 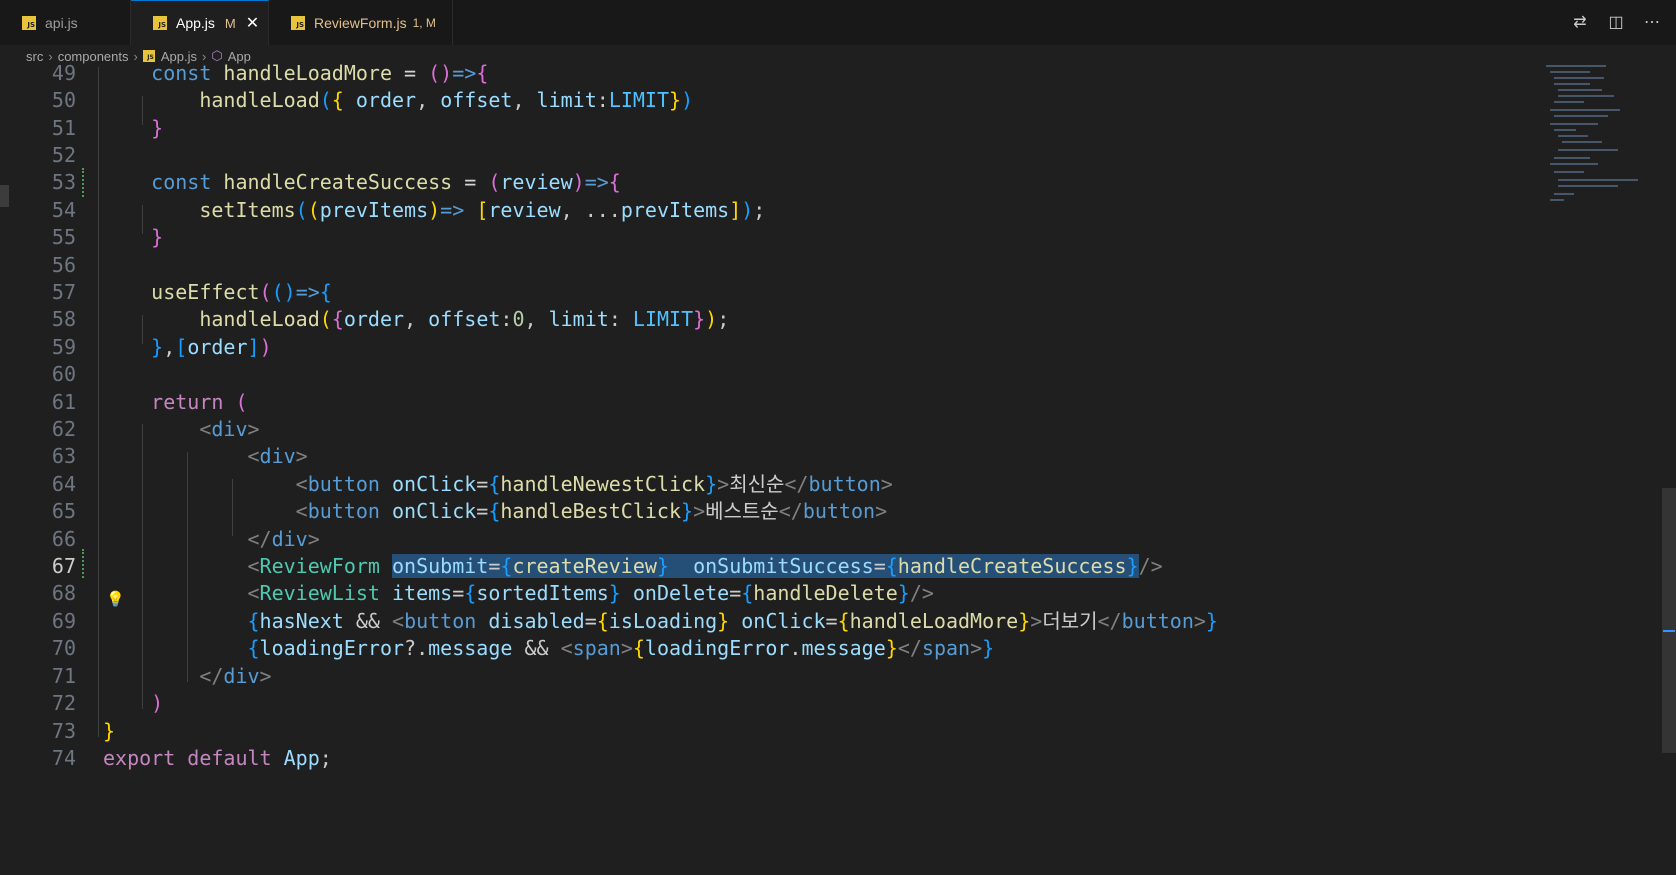 What do you see at coordinates (424, 22) in the screenshot?
I see `problem-modified-indicator: 1, M` at bounding box center [424, 22].